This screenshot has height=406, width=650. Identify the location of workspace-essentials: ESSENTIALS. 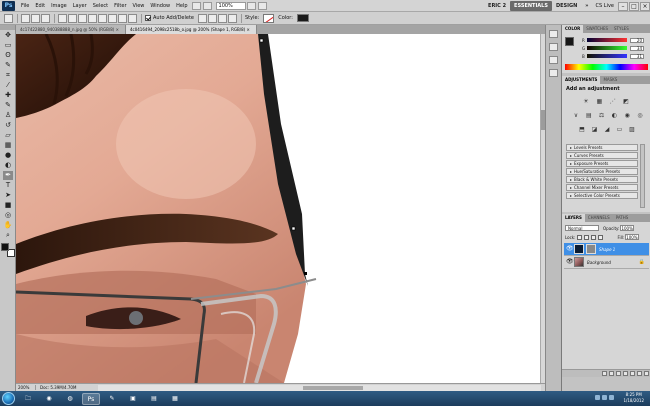
(531, 6).